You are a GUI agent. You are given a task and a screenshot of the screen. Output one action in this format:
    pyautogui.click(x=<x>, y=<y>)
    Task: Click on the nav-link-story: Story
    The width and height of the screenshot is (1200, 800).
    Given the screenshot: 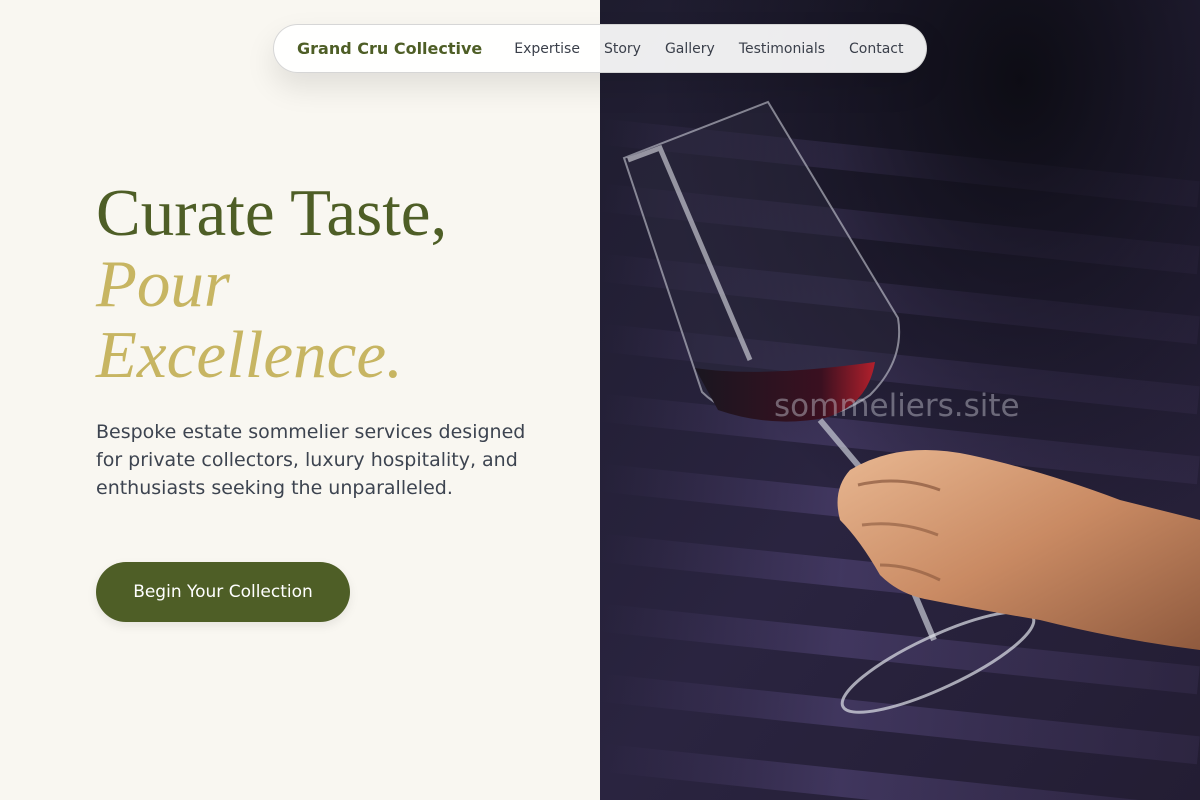 What is the action you would take?
    pyautogui.click(x=622, y=49)
    